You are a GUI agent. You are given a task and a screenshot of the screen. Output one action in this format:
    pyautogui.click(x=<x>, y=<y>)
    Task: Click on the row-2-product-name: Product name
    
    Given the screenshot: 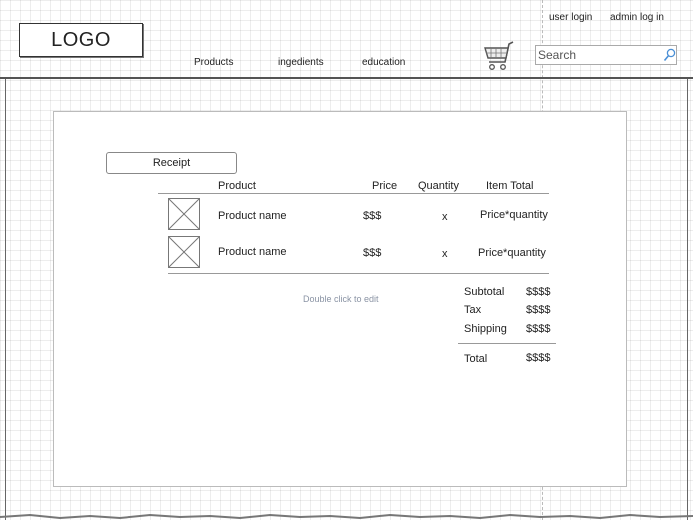 What is the action you would take?
    pyautogui.click(x=252, y=252)
    